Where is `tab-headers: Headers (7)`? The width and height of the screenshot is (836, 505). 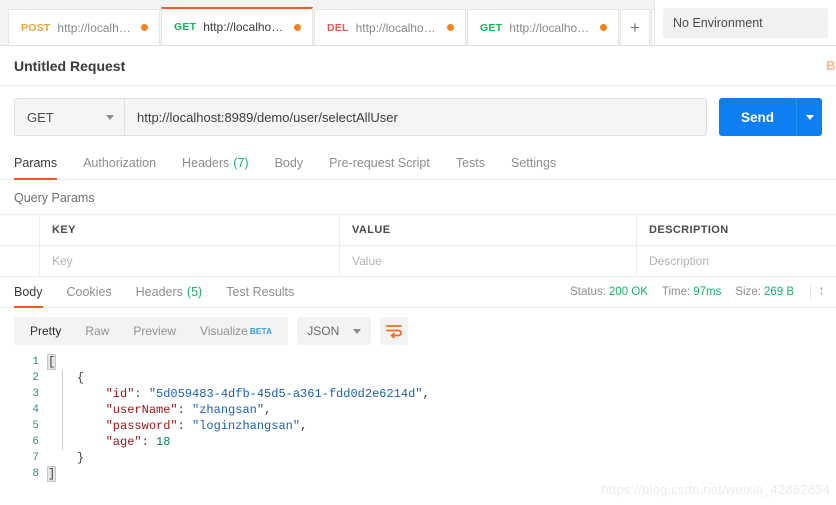
tab-headers: Headers (7) is located at coordinates (215, 163).